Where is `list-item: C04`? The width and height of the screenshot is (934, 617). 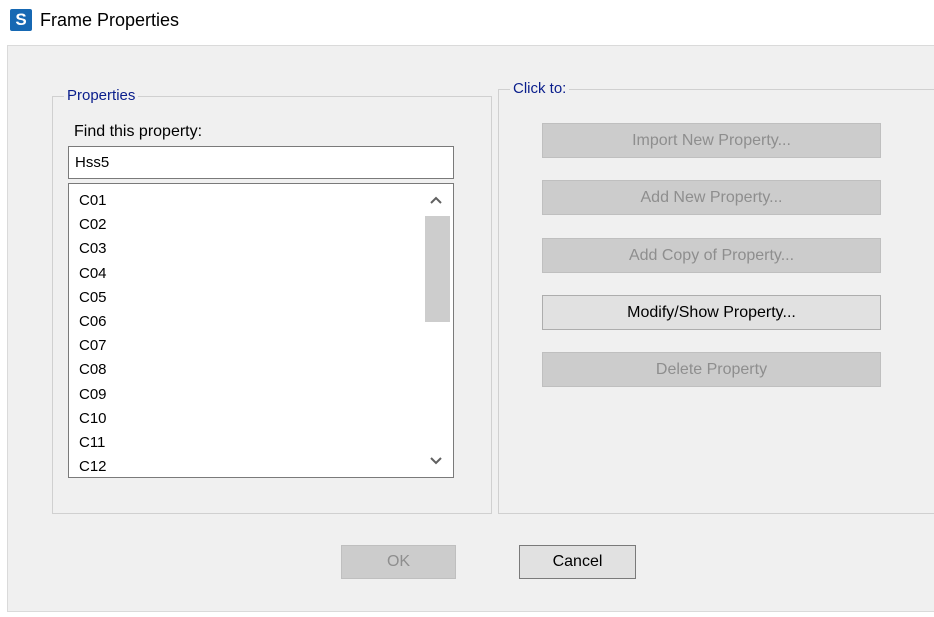
list-item: C04 is located at coordinates (93, 274).